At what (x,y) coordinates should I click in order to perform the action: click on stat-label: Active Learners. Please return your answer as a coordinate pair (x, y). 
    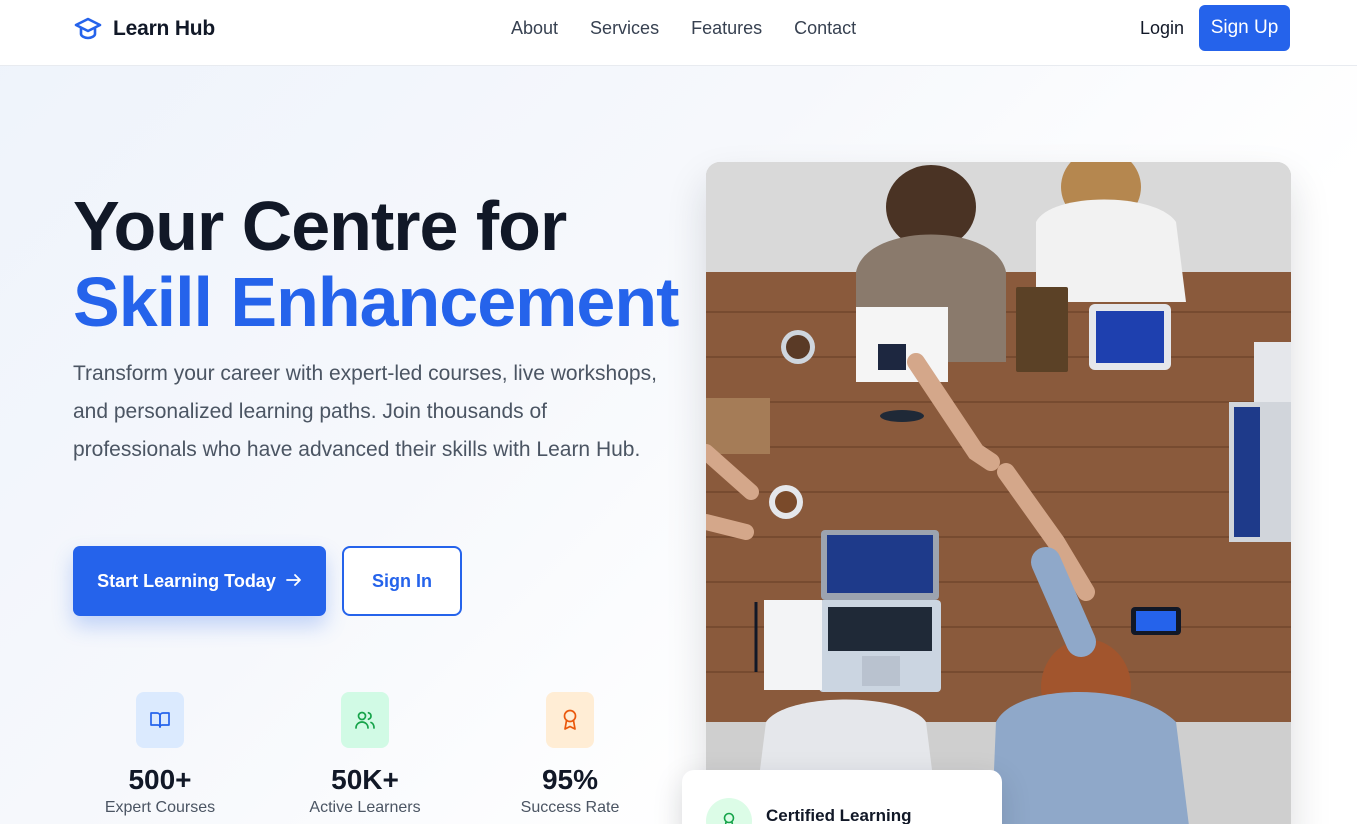
    Looking at the image, I should click on (365, 807).